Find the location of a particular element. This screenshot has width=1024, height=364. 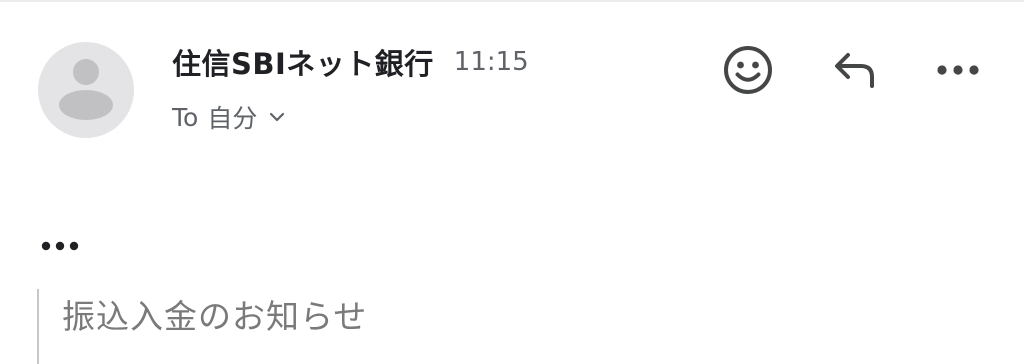

reply-button is located at coordinates (854, 70).